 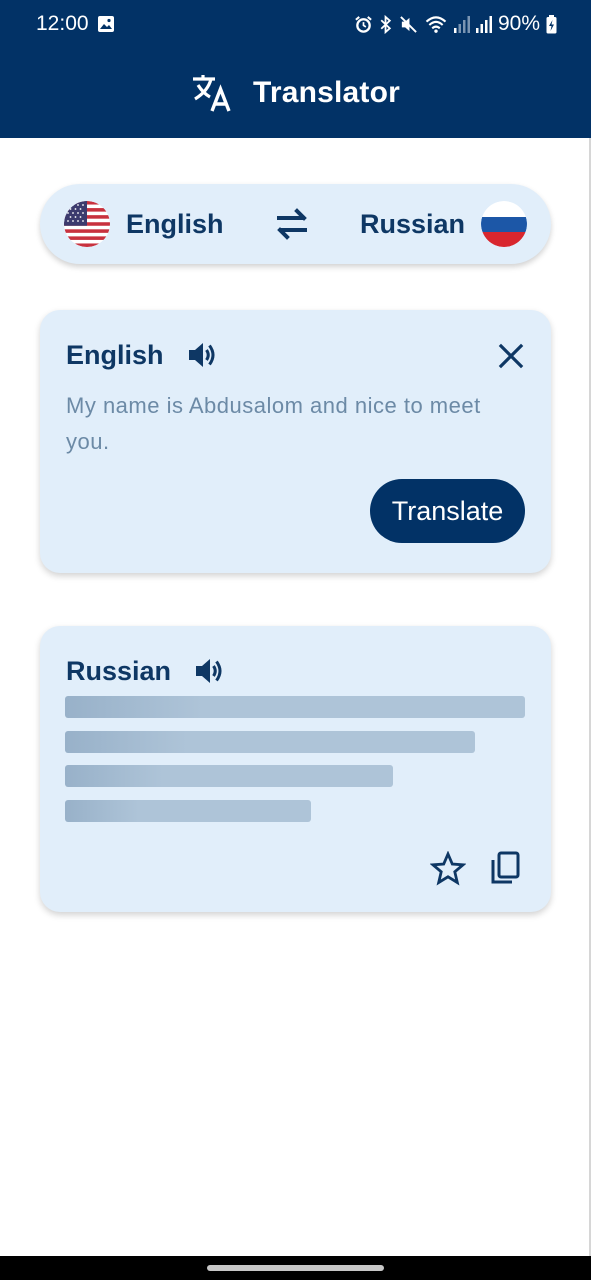 I want to click on app-title: Translator, so click(x=326, y=92).